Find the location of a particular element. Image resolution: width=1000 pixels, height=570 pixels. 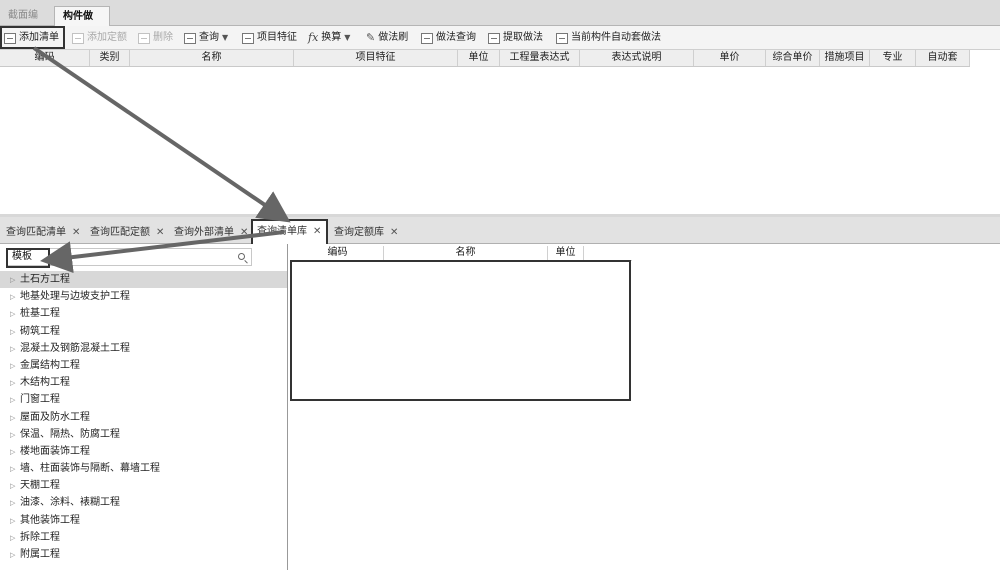

result-col-name: 名称 is located at coordinates (466, 253).